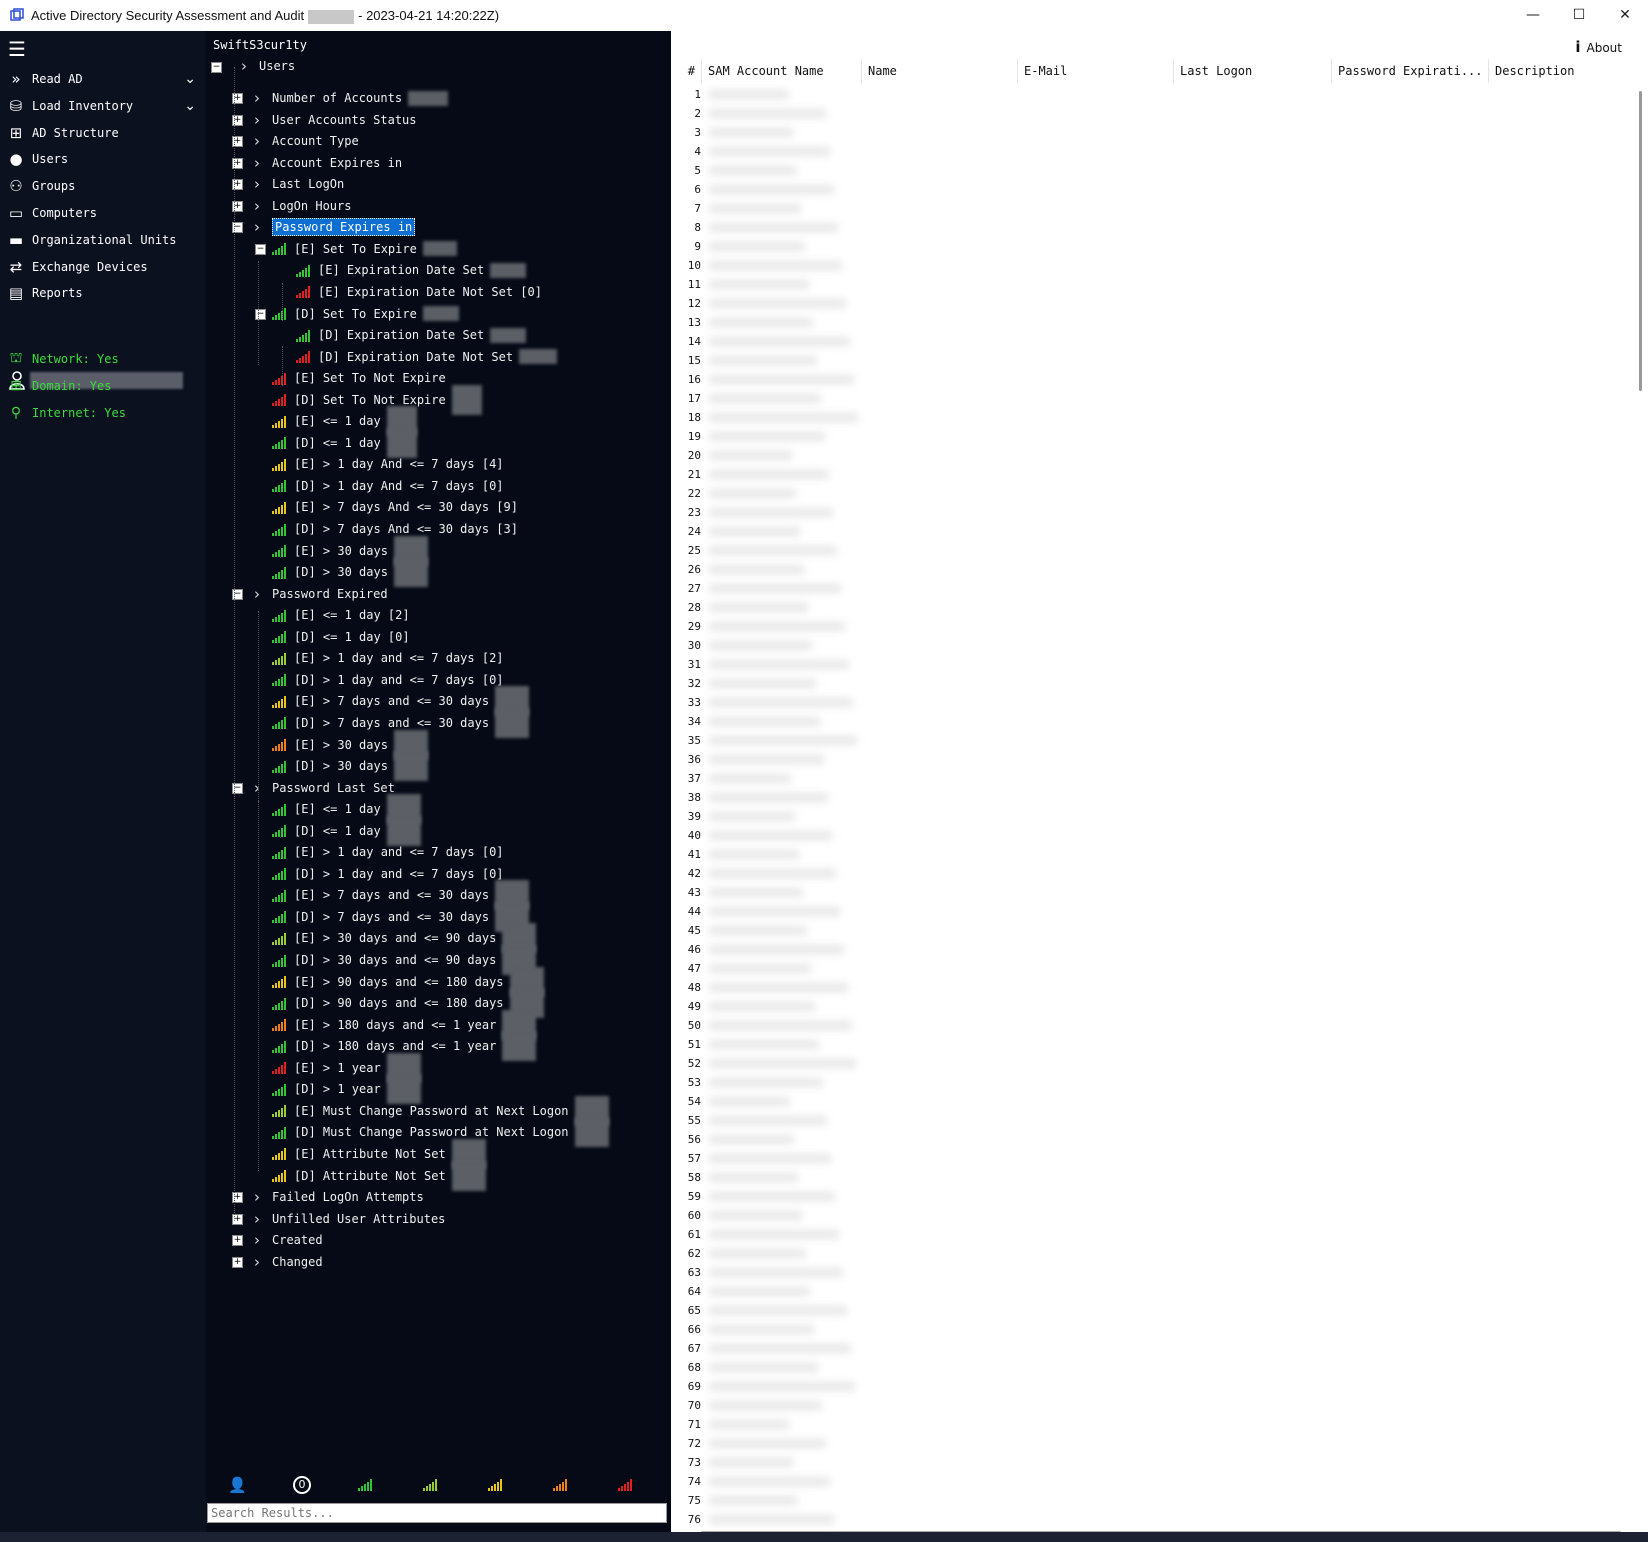  I want to click on sidebar-item-exchange-devices: ⇄ Exchange Devices, so click(103, 267).